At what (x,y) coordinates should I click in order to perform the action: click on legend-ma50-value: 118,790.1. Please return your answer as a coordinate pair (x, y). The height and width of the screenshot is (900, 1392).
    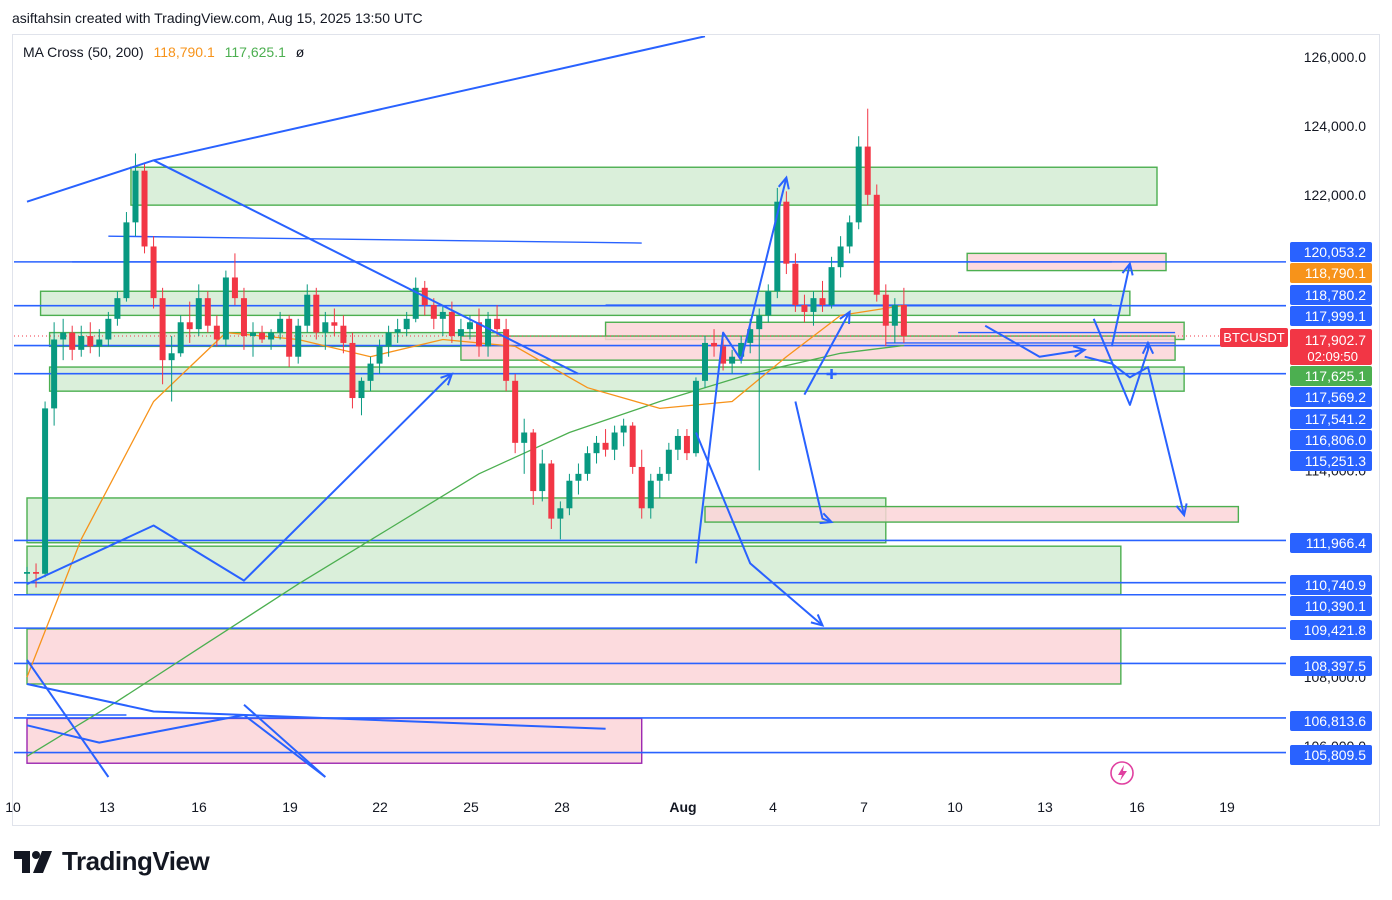
    Looking at the image, I should click on (184, 52).